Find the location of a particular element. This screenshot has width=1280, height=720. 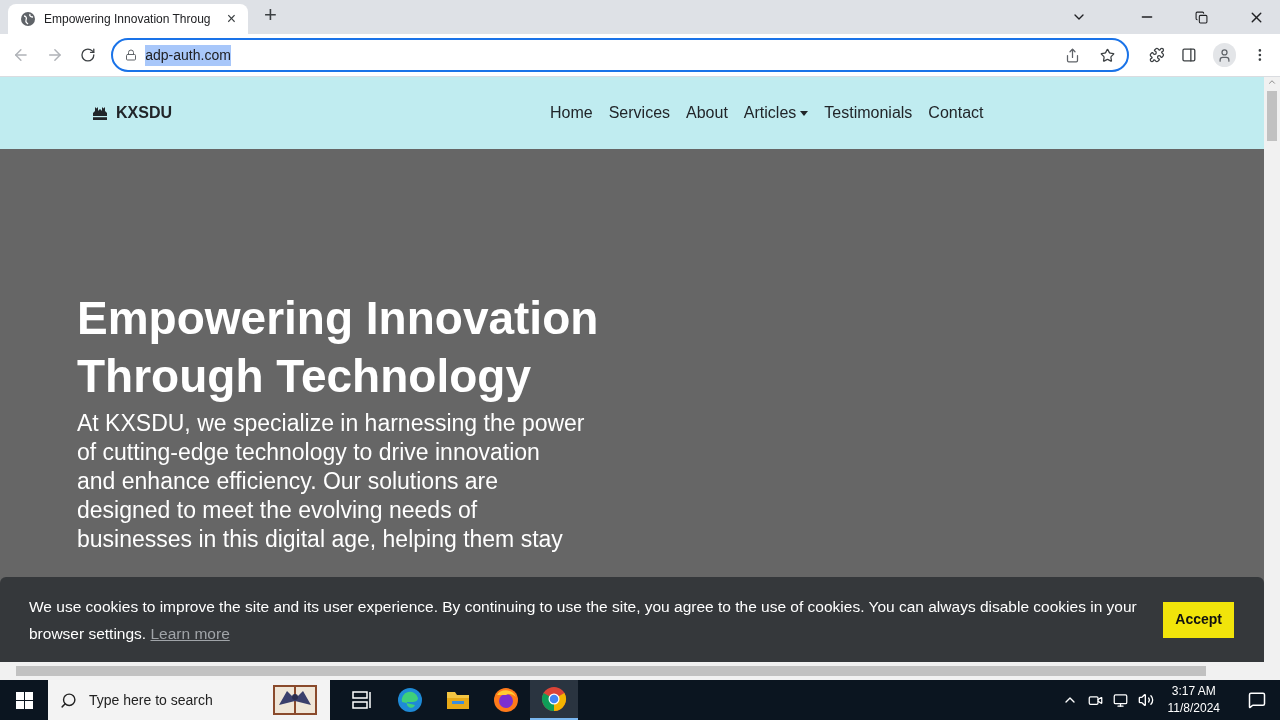

windows-icon is located at coordinates (24, 700).